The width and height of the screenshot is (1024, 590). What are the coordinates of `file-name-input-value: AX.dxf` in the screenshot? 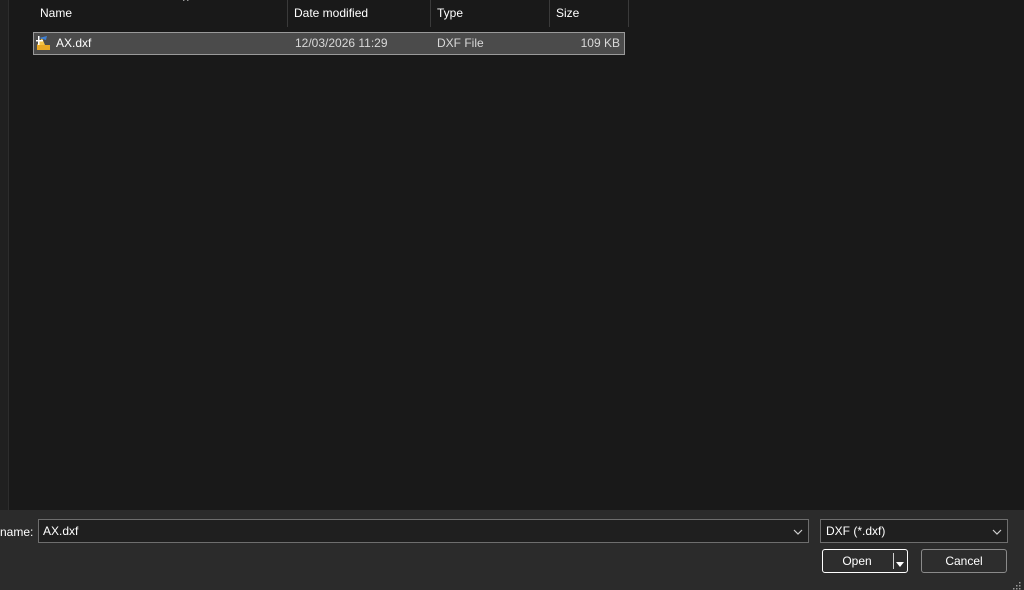 It's located at (61, 531).